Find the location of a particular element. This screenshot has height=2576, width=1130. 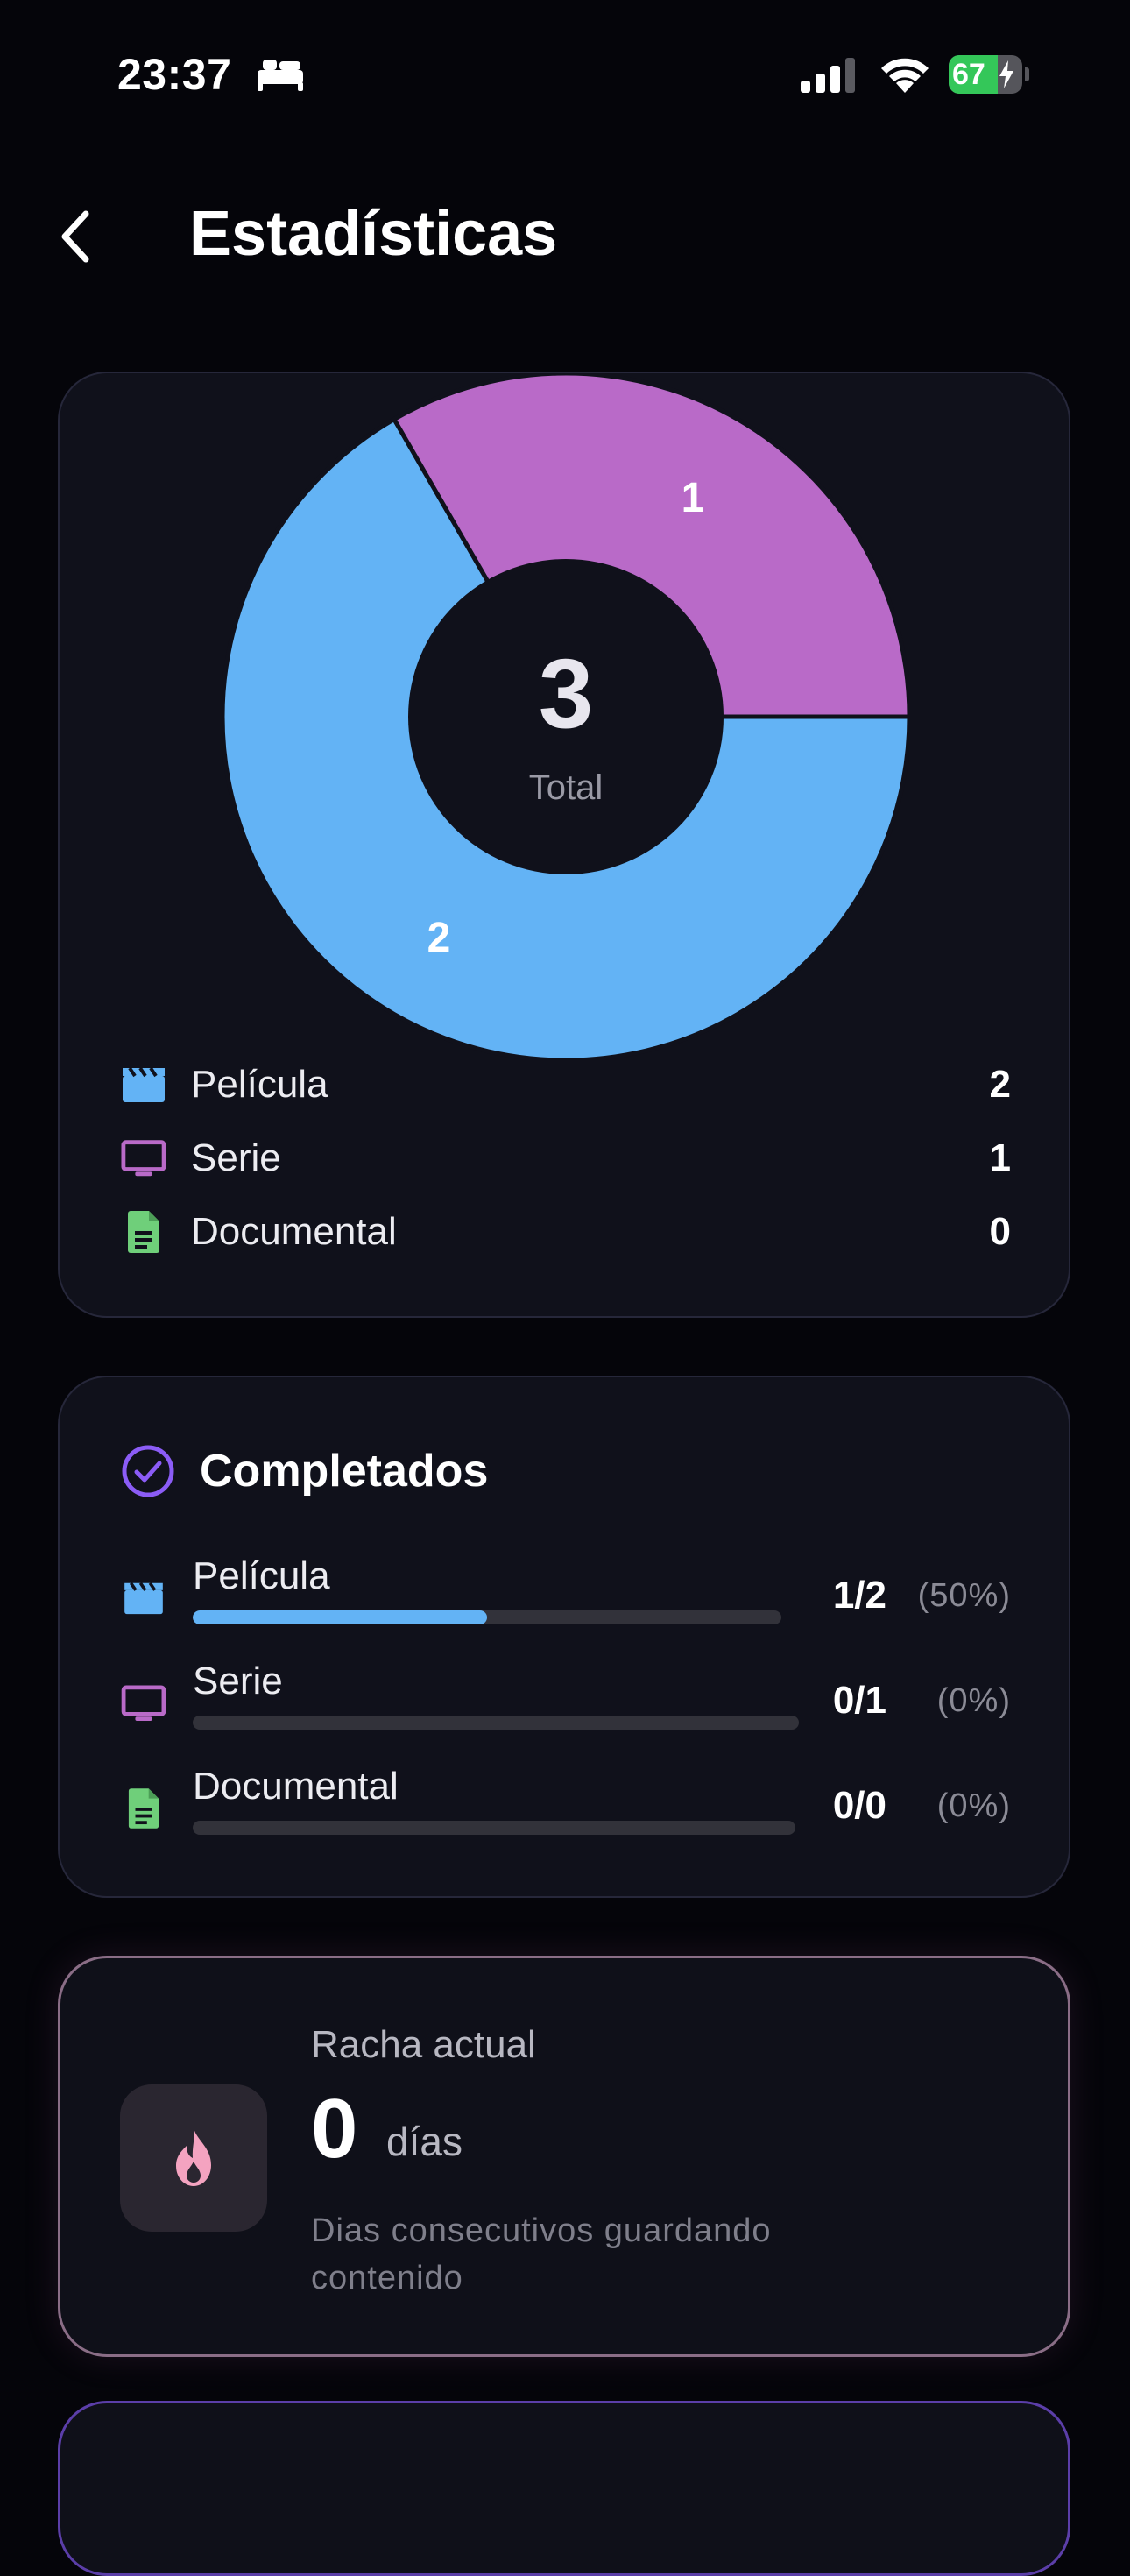

bed-icon is located at coordinates (280, 75).